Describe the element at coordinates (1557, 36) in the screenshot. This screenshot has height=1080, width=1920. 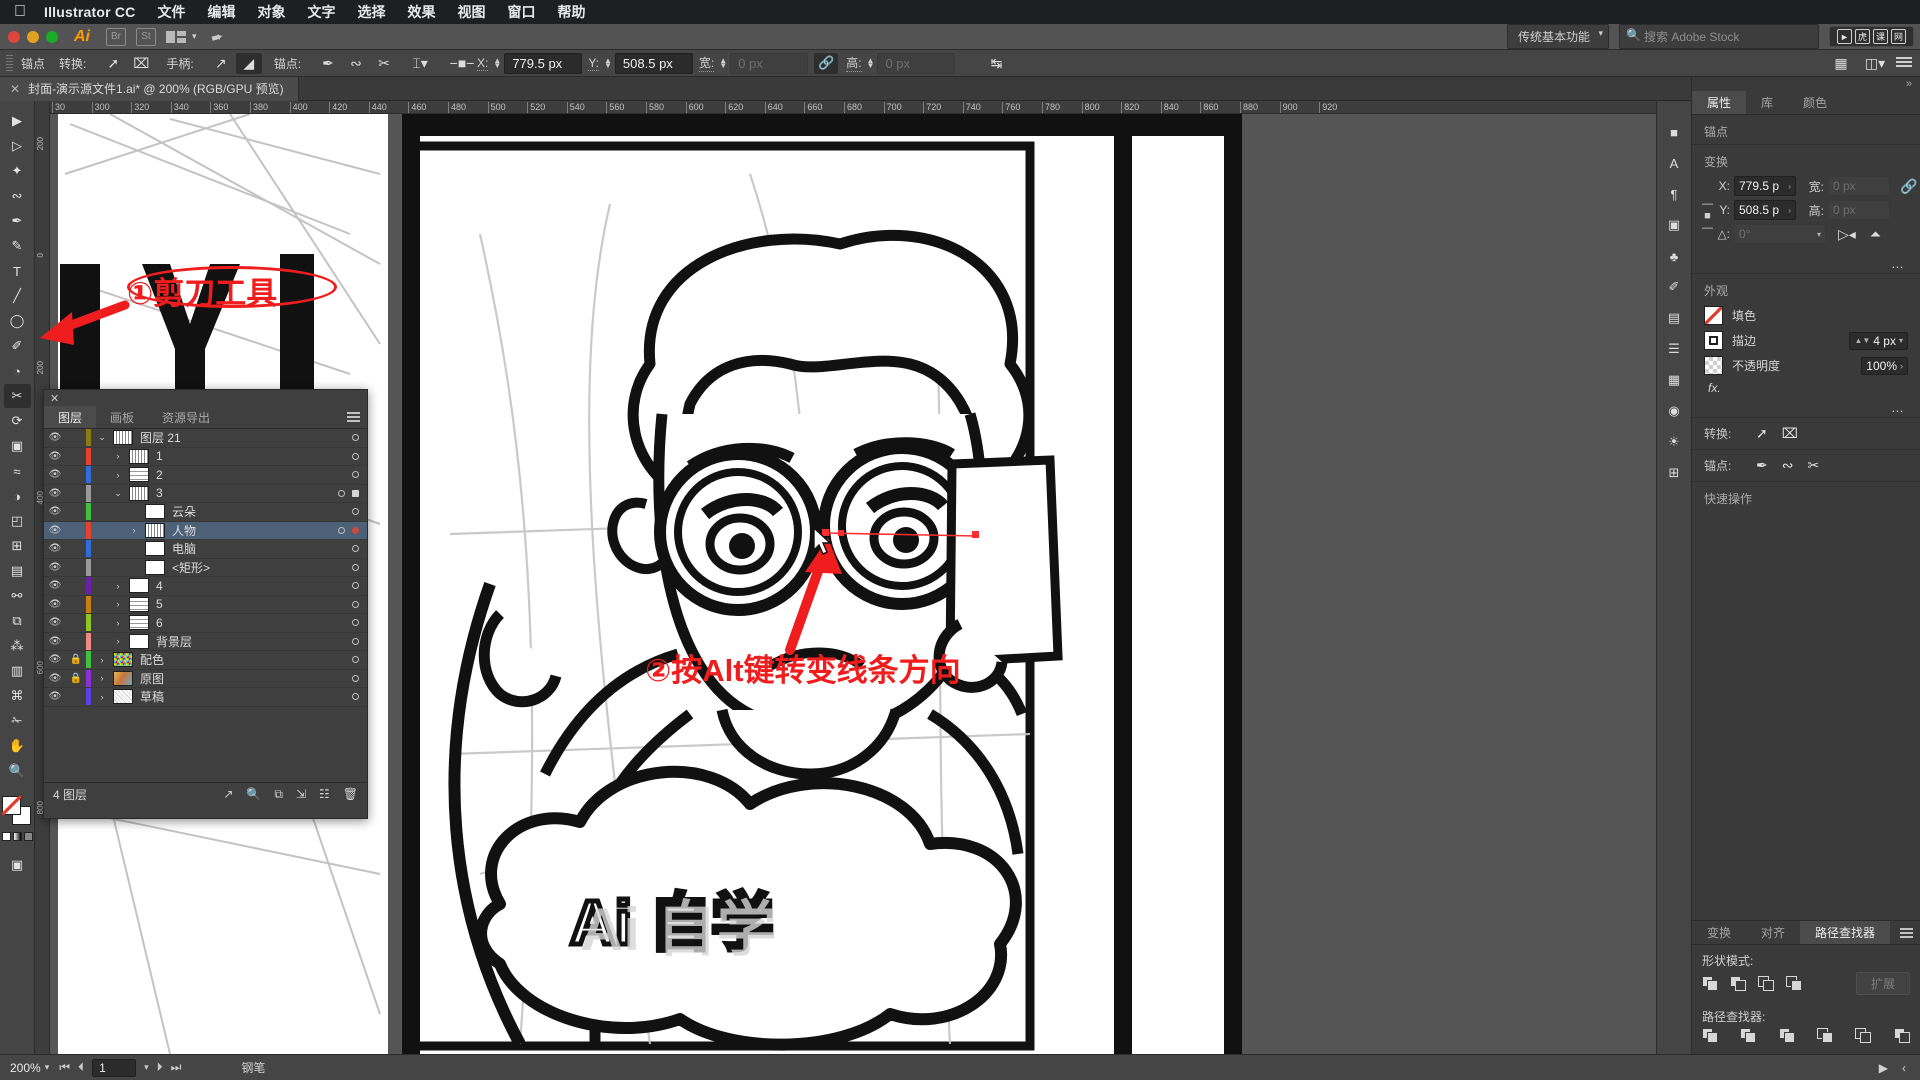
I see `workspace-switcher: 传统基本功能` at that location.